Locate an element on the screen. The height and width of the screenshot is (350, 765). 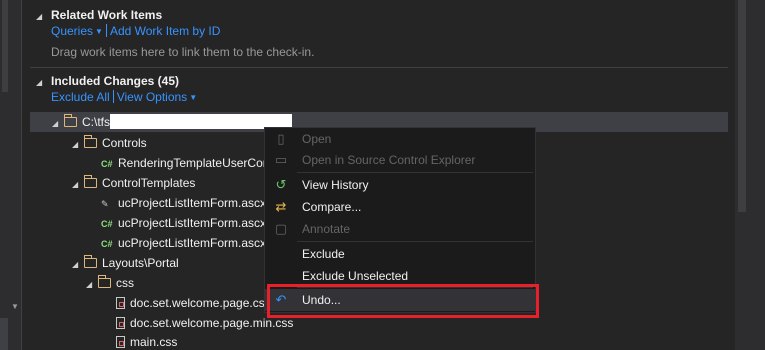
tree-item-control-templates: ◢ ControlTemplates is located at coordinates (133, 183).